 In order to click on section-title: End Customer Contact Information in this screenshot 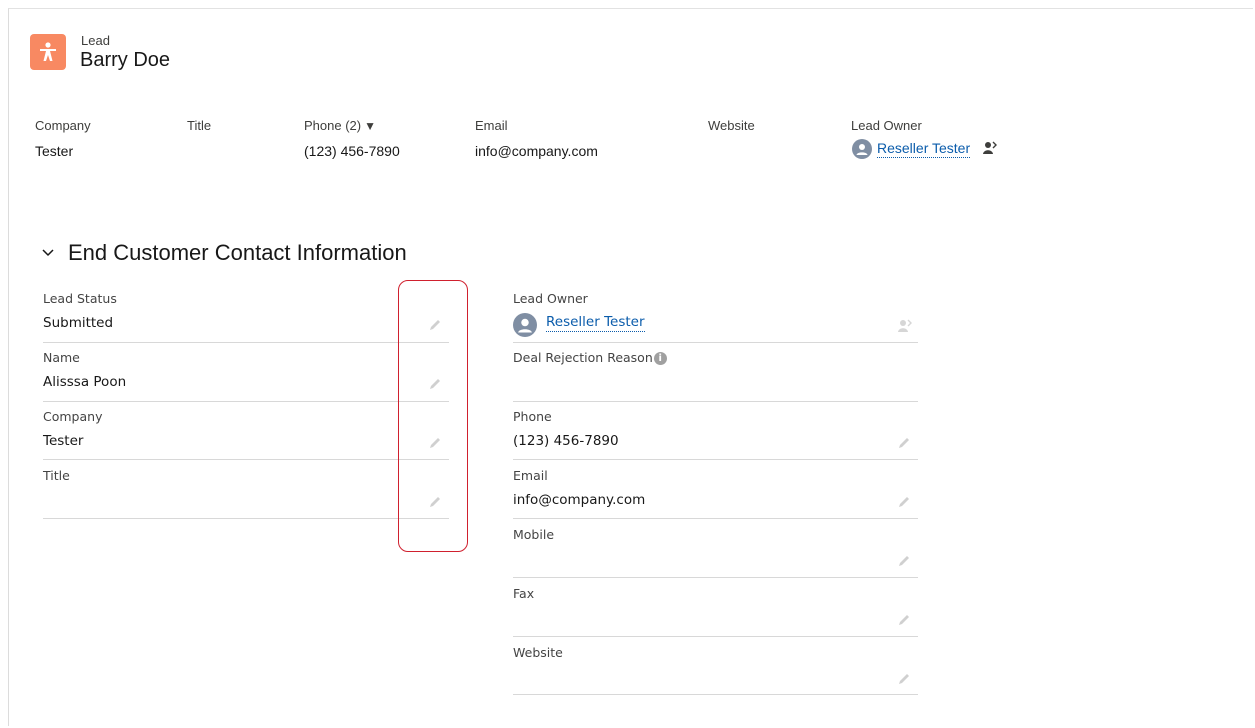, I will do `click(237, 253)`.